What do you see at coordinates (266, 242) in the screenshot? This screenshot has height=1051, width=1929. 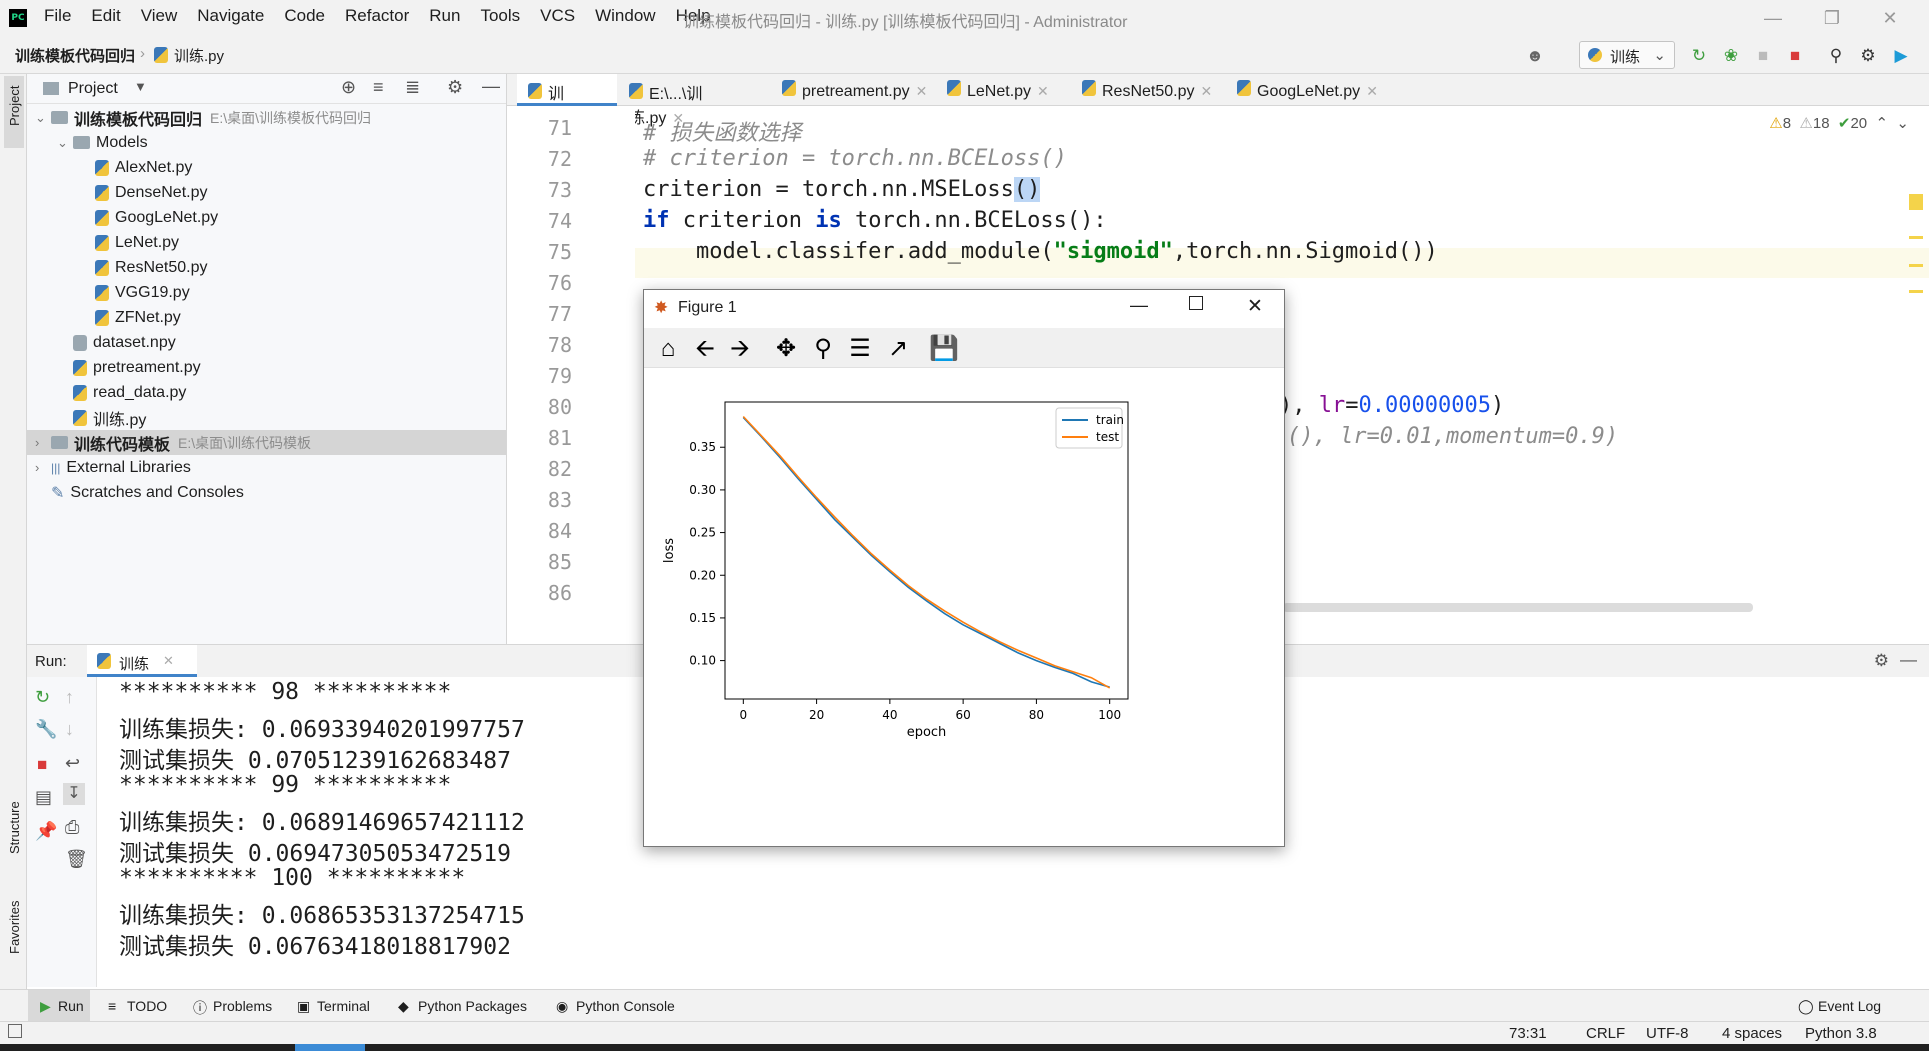 I see `tree-item: LeNet.py` at bounding box center [266, 242].